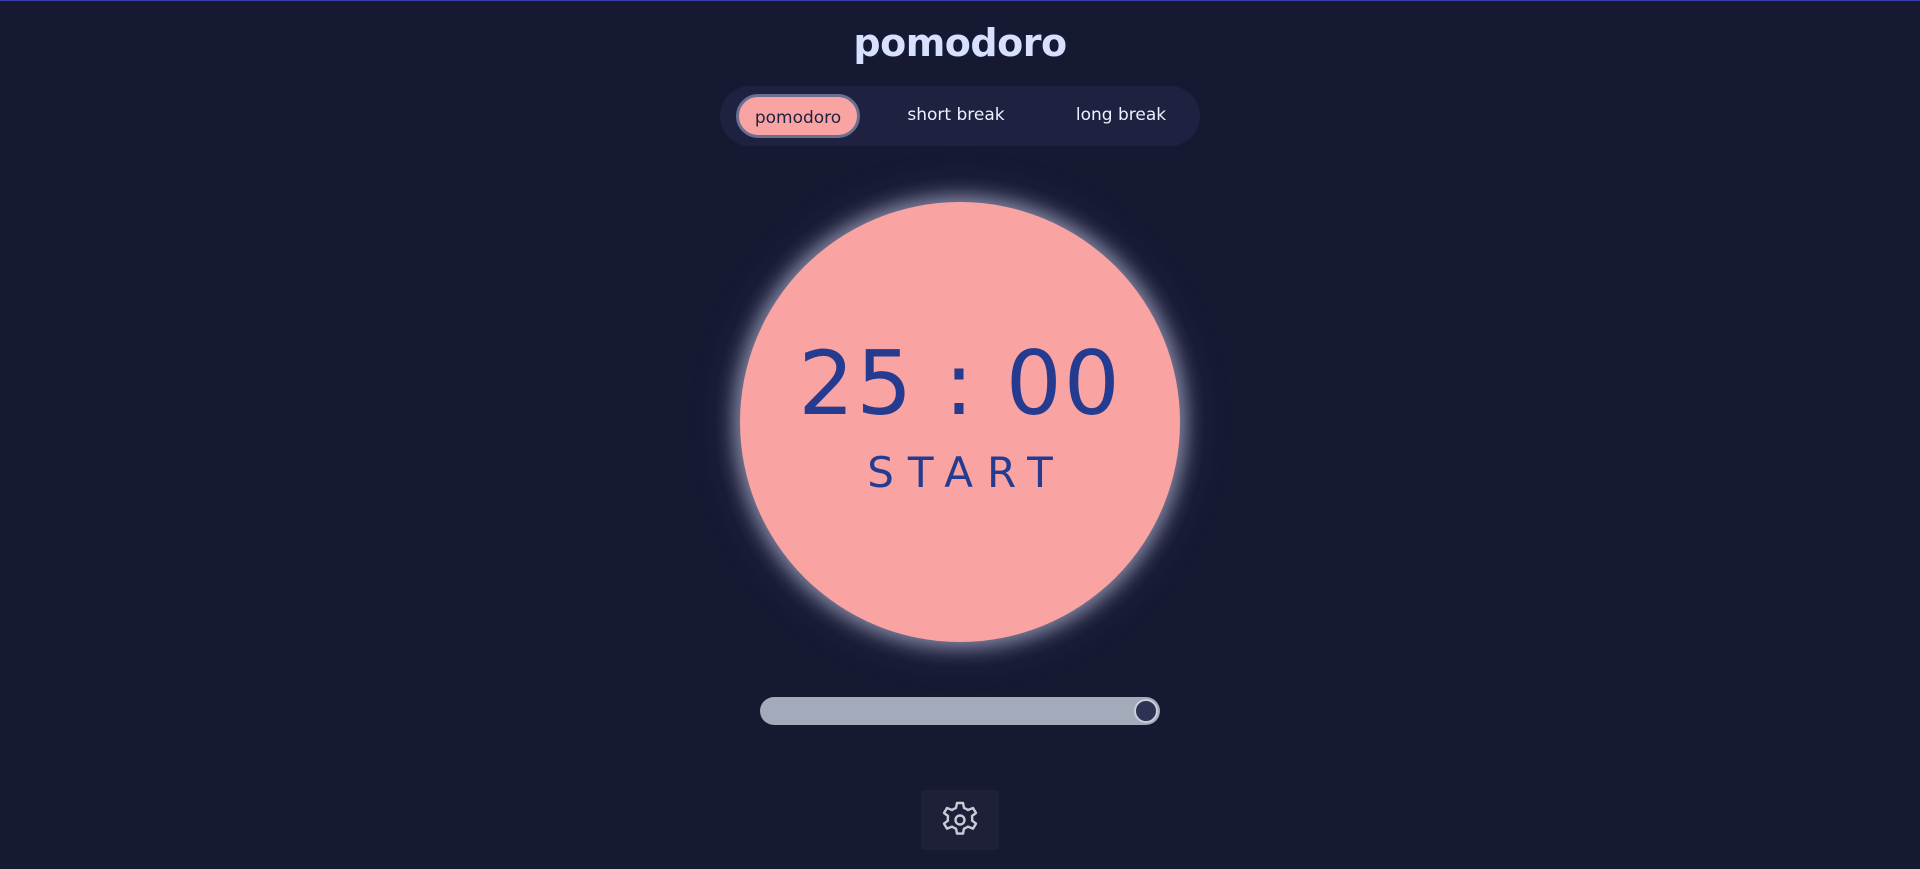  What do you see at coordinates (798, 116) in the screenshot?
I see `tab-pomodoro: pomodoro` at bounding box center [798, 116].